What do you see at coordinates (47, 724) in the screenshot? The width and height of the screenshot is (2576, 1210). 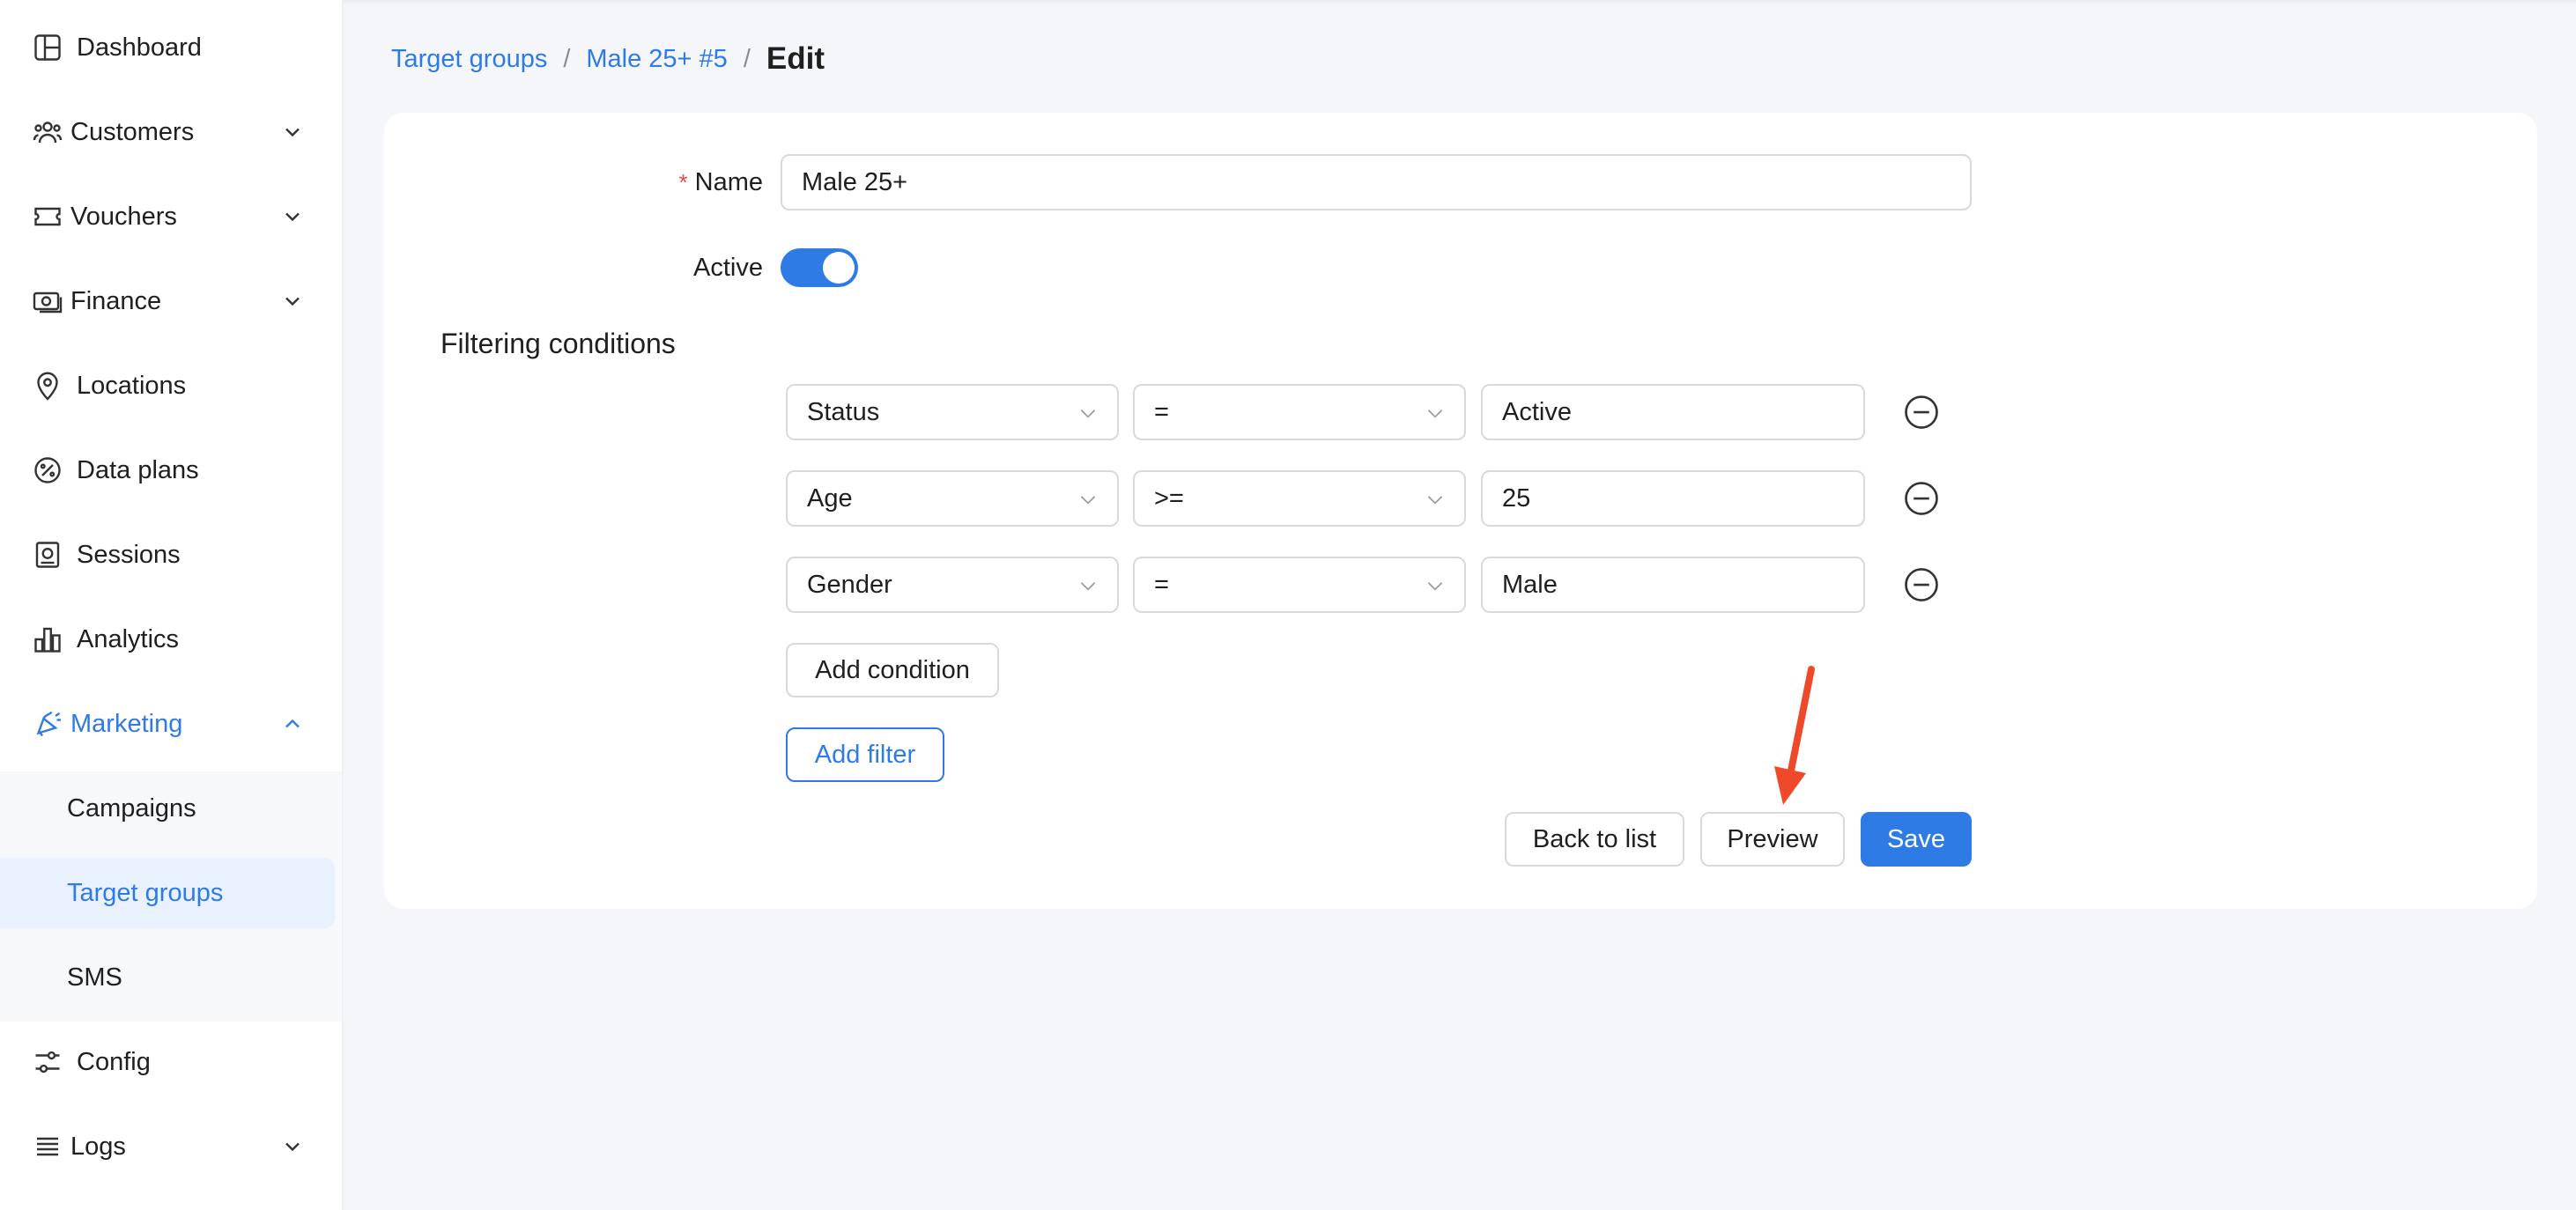 I see `marketing-icon` at bounding box center [47, 724].